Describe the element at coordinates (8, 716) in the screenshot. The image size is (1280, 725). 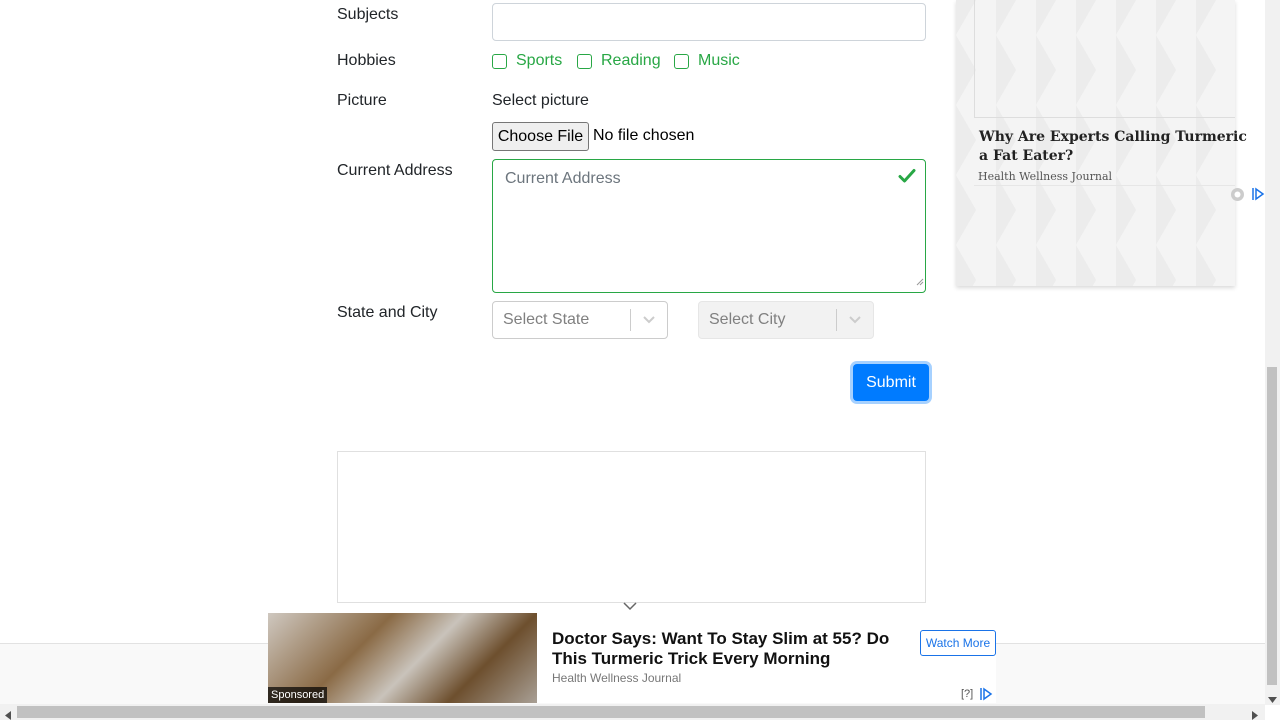
I see `scroll-left-arrow-icon` at that location.